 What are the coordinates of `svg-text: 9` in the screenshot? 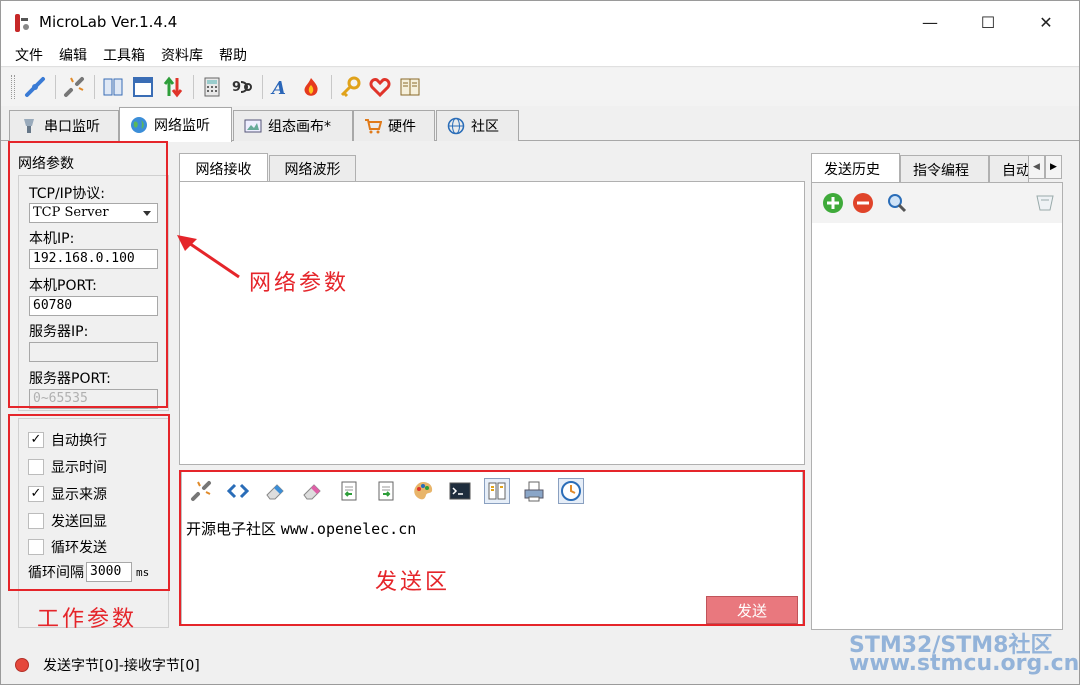 It's located at (236, 87).